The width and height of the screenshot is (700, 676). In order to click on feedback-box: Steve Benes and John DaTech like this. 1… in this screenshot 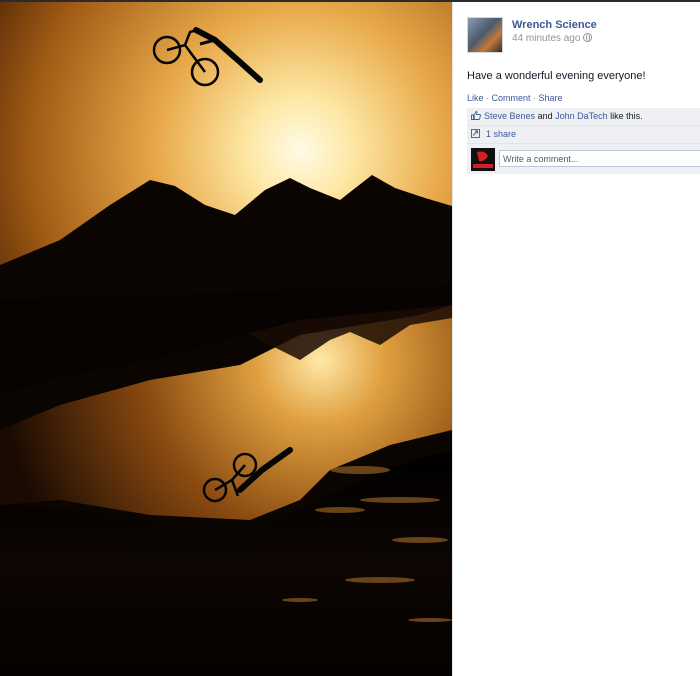, I will do `click(583, 141)`.